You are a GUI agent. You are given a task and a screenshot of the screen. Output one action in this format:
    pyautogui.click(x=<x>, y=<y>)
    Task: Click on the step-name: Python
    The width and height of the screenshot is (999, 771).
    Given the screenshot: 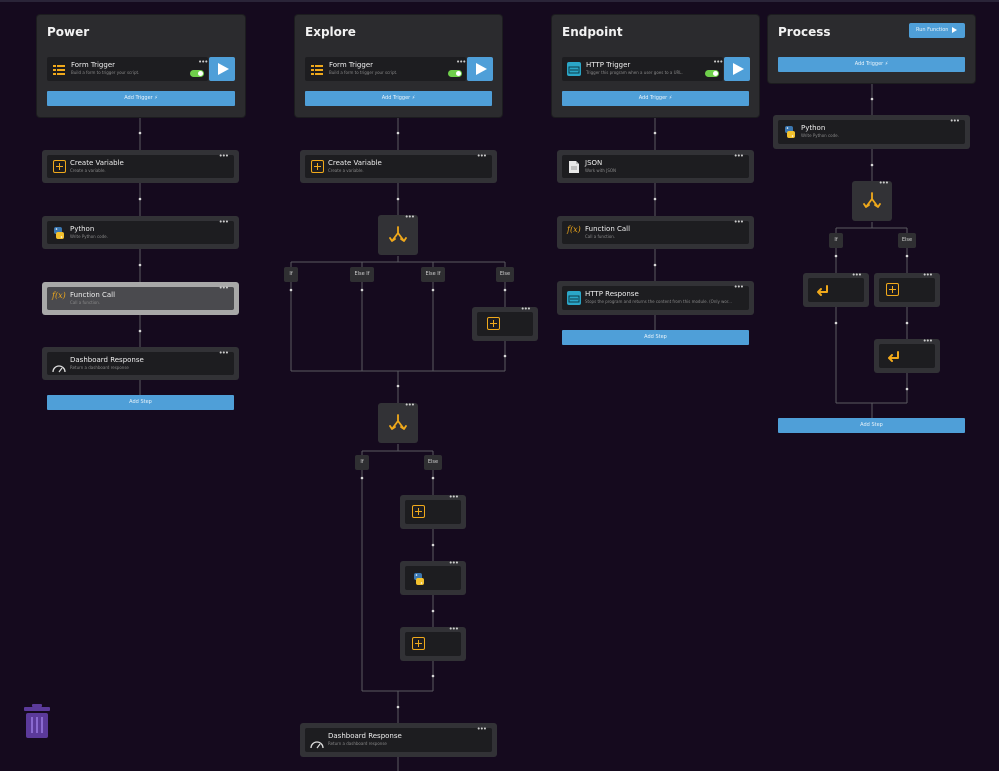 What is the action you would take?
    pyautogui.click(x=813, y=128)
    